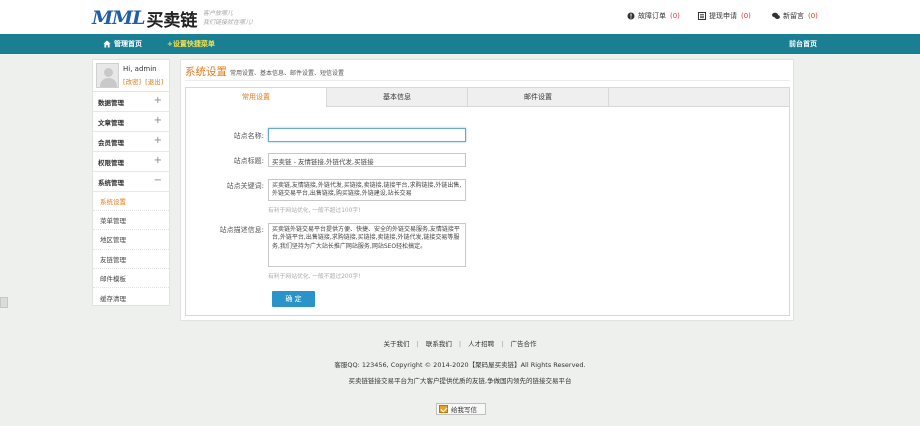  Describe the element at coordinates (131, 278) in the screenshot. I see `sidebar-item-mail-templates: 邮件模板` at that location.